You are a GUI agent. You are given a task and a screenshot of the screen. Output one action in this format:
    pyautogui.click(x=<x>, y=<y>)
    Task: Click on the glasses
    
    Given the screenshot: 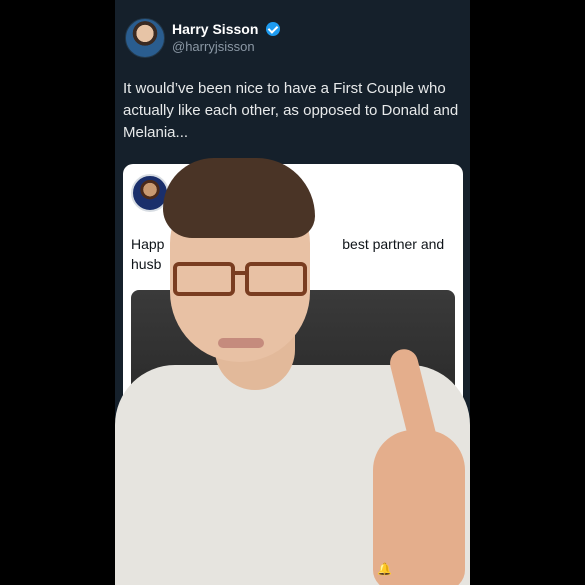 What is the action you would take?
    pyautogui.click(x=242, y=280)
    